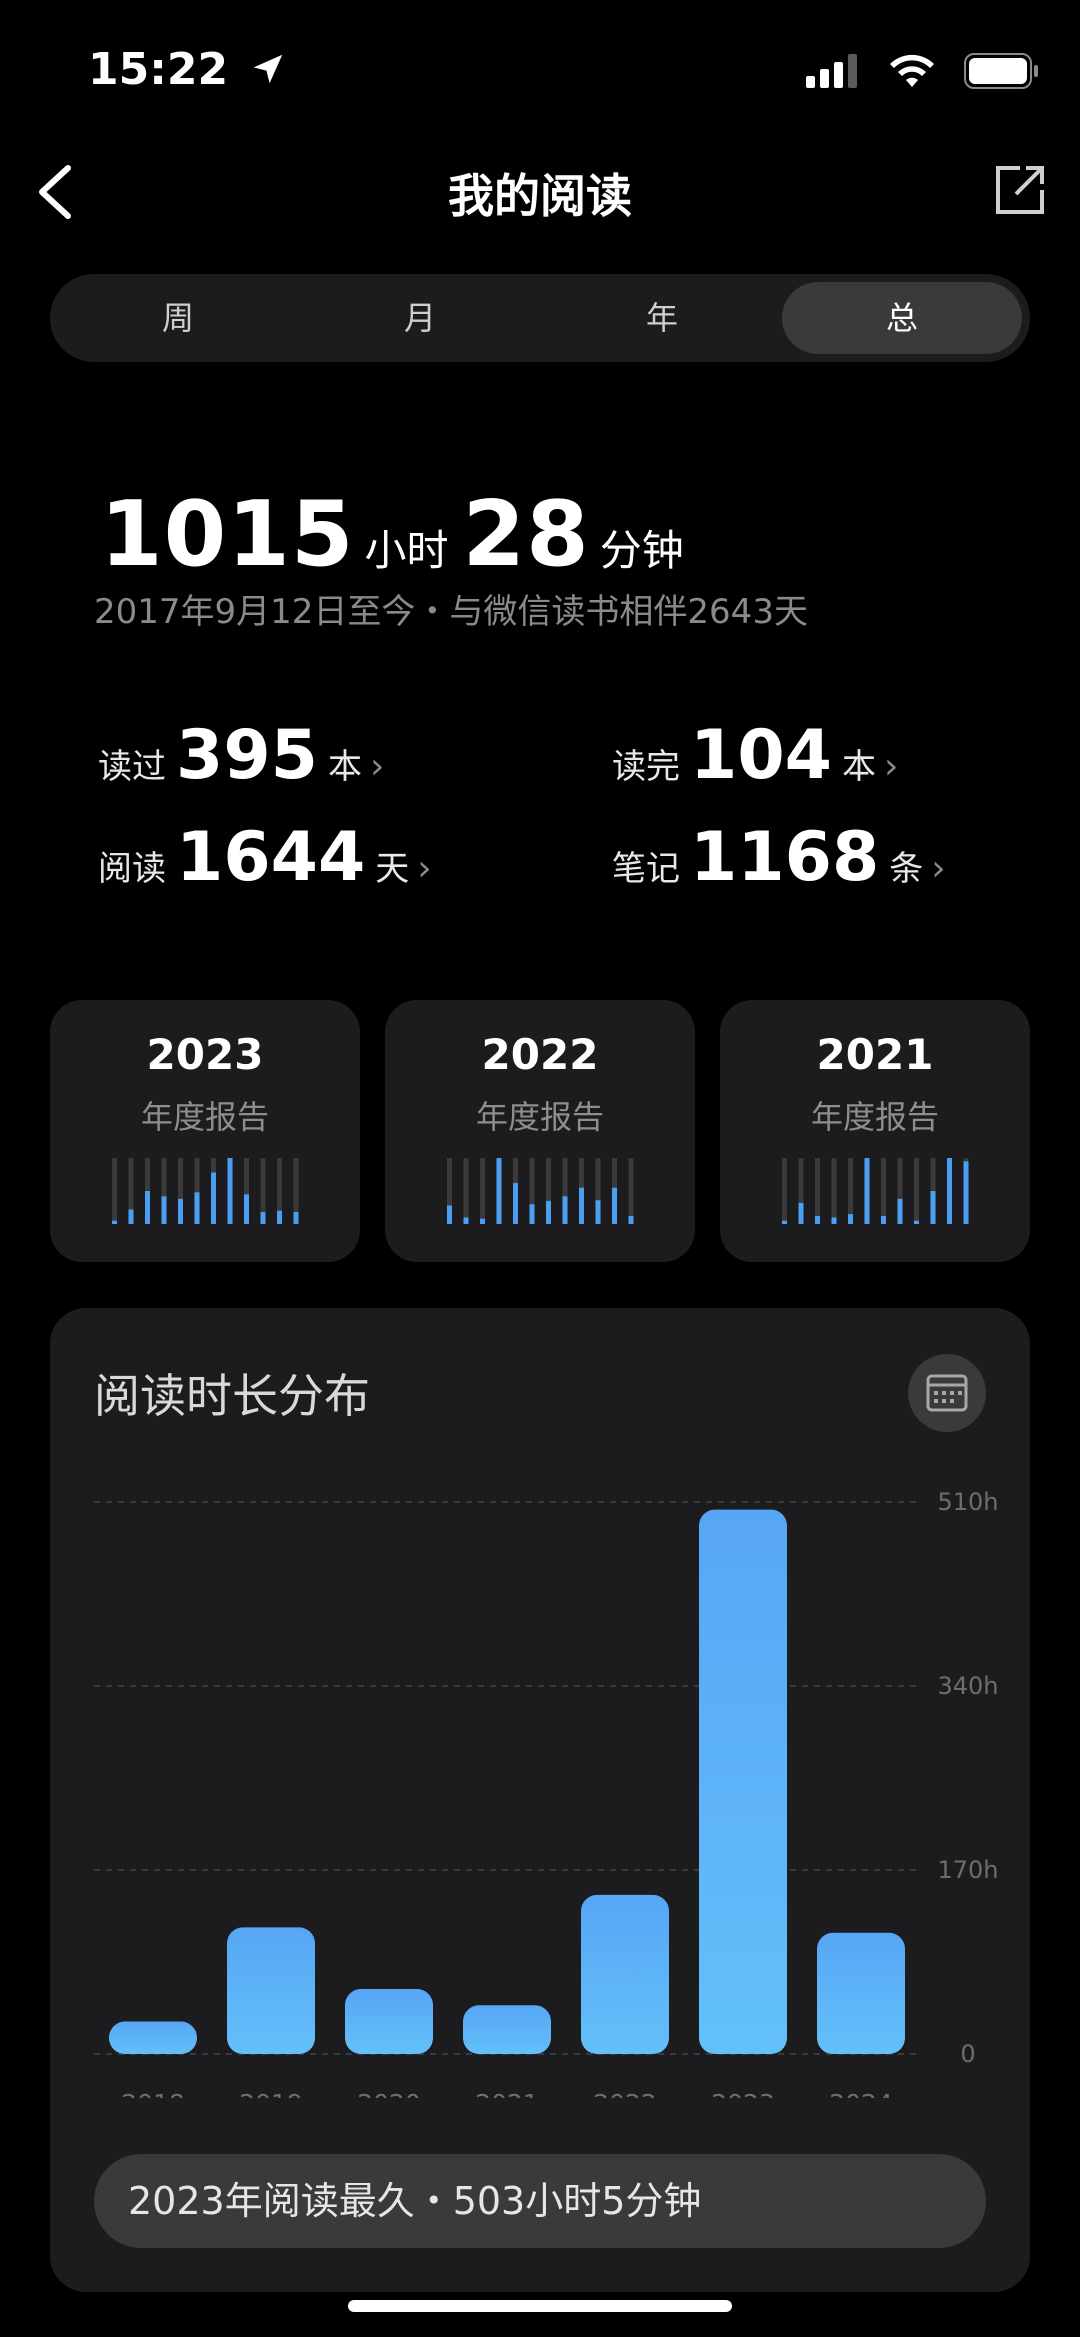 This screenshot has height=2337, width=1080. What do you see at coordinates (761, 755) in the screenshot?
I see `stat-value: 104` at bounding box center [761, 755].